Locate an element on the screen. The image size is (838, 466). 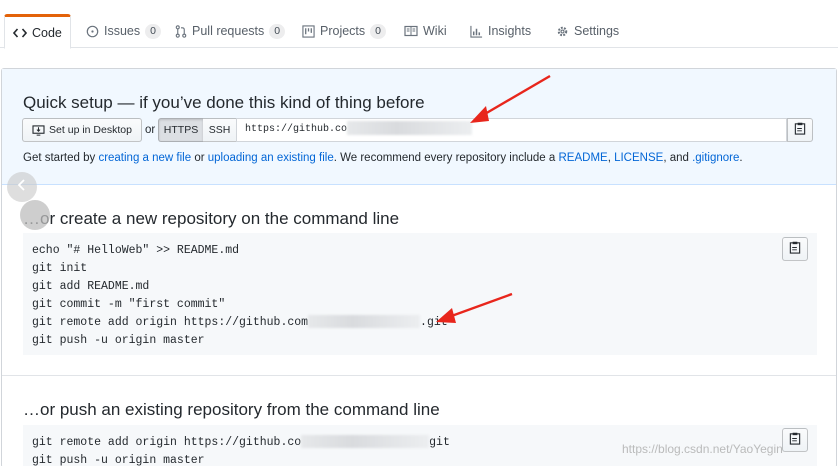
upload-file-link: uploading an existing file is located at coordinates (271, 158).